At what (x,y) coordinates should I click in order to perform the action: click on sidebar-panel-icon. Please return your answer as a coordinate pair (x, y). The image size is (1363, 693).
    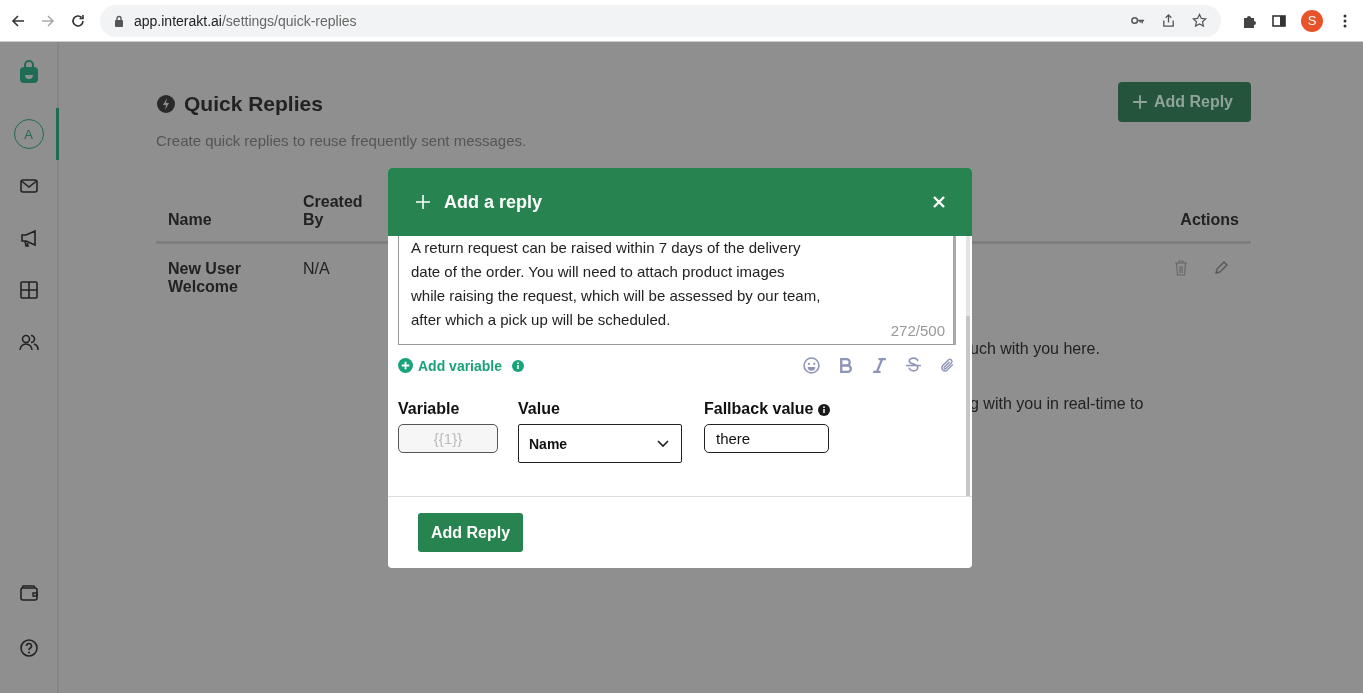
    Looking at the image, I should click on (1279, 20).